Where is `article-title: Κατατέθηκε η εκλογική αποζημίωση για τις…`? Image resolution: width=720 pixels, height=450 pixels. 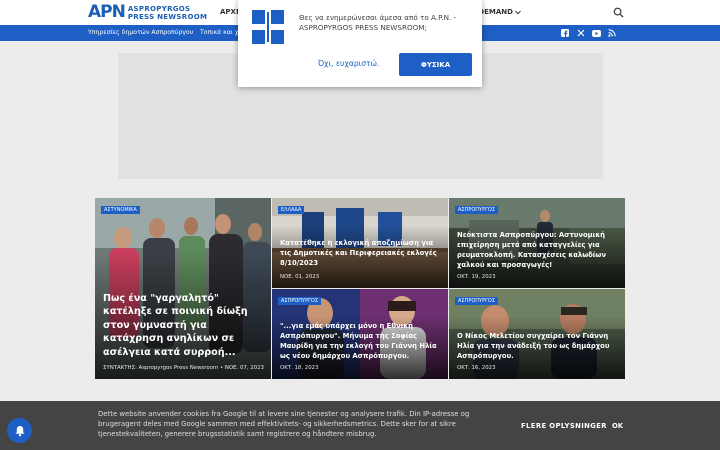
article-title: Κατατέθηκε η εκλογική αποζημίωση για τις… is located at coordinates (360, 253).